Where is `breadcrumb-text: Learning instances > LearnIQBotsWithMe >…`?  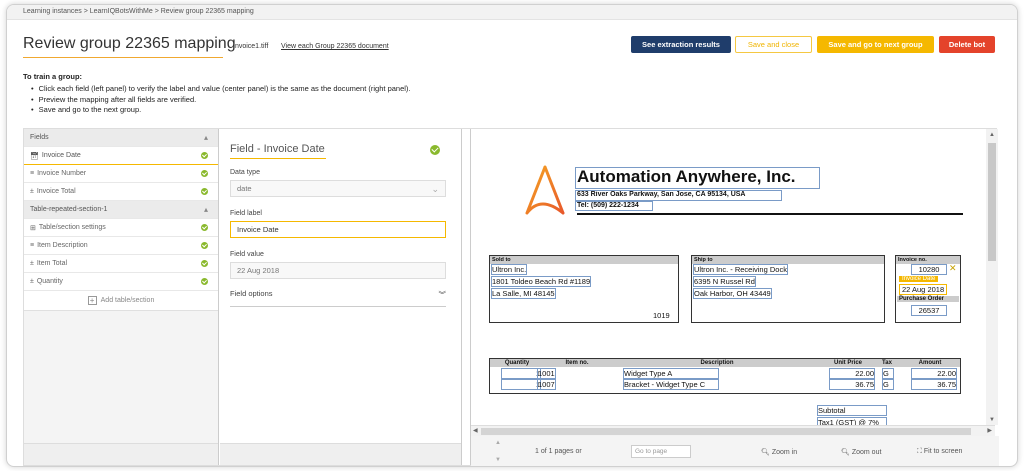
breadcrumb-text: Learning instances > LearnIQBotsWithMe >… is located at coordinates (138, 11).